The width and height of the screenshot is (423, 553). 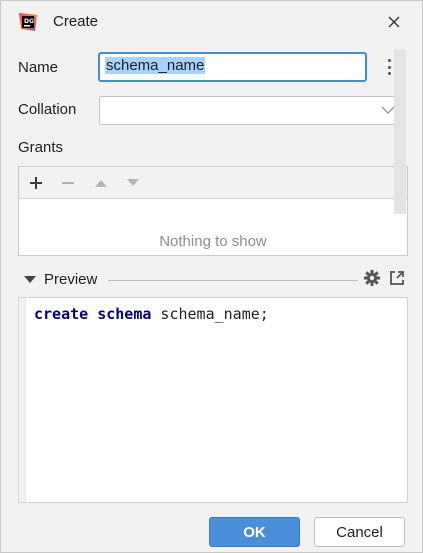 I want to click on preview-header: Preview, so click(x=213, y=280).